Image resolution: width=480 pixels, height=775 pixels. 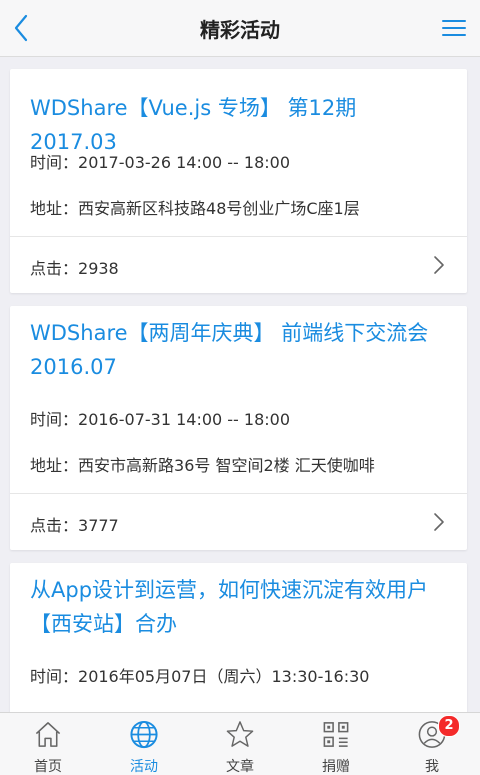 What do you see at coordinates (238, 522) in the screenshot?
I see `event-footer-link: 点击：3777` at bounding box center [238, 522].